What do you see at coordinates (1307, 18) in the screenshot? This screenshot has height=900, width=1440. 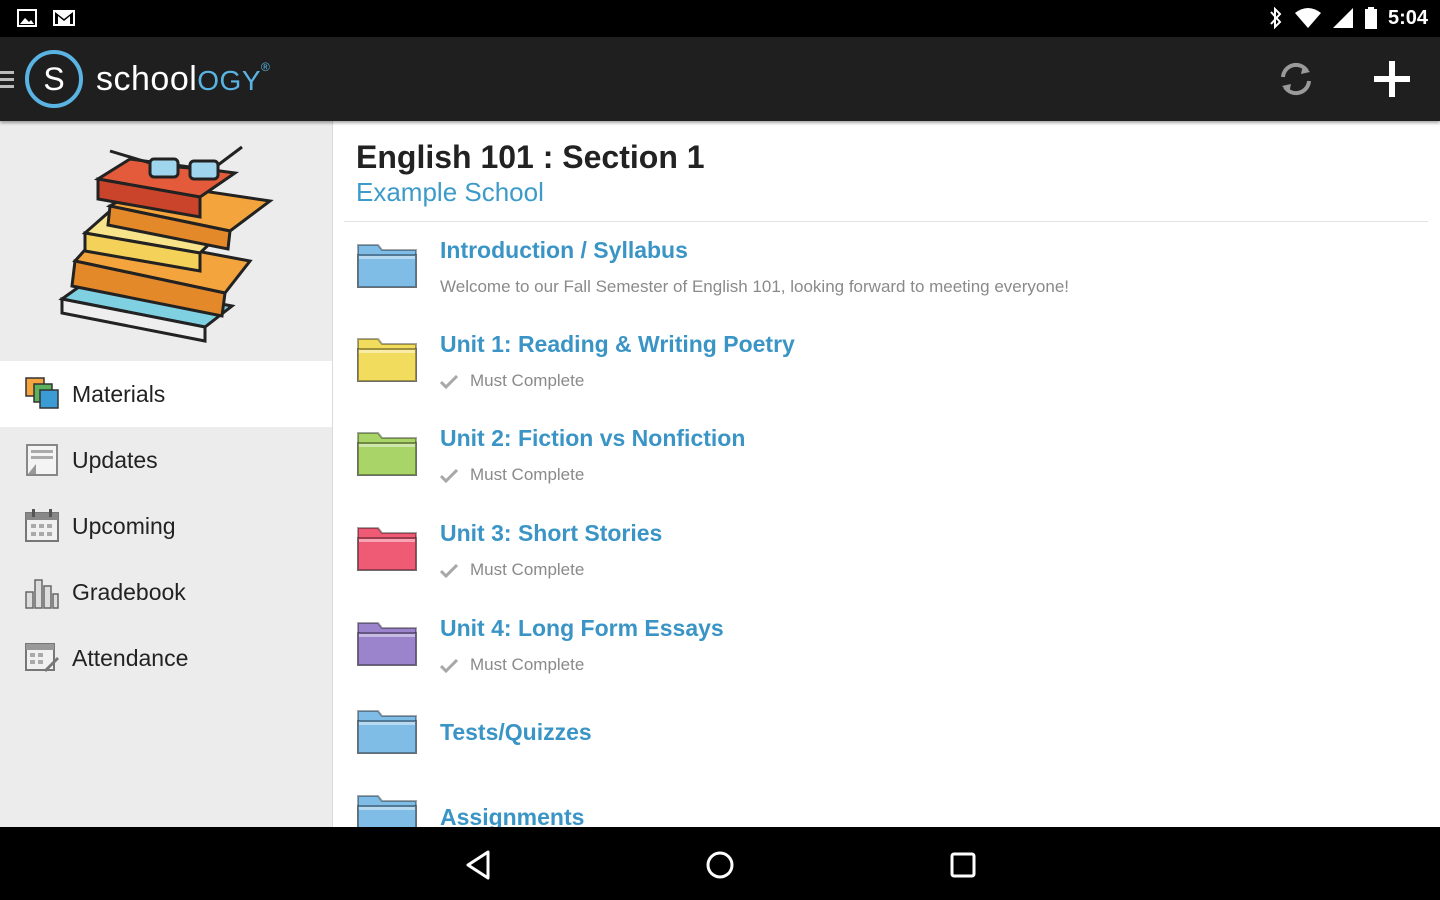 I see `wifi-icon` at bounding box center [1307, 18].